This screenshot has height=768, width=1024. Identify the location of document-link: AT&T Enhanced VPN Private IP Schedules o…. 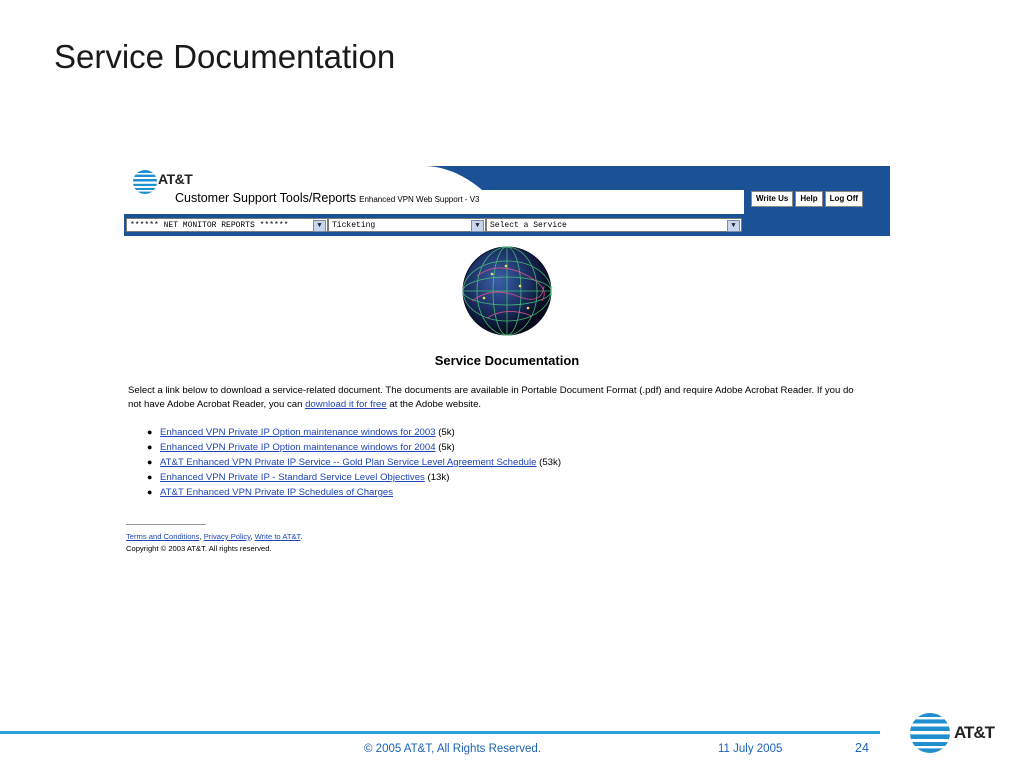
(276, 492).